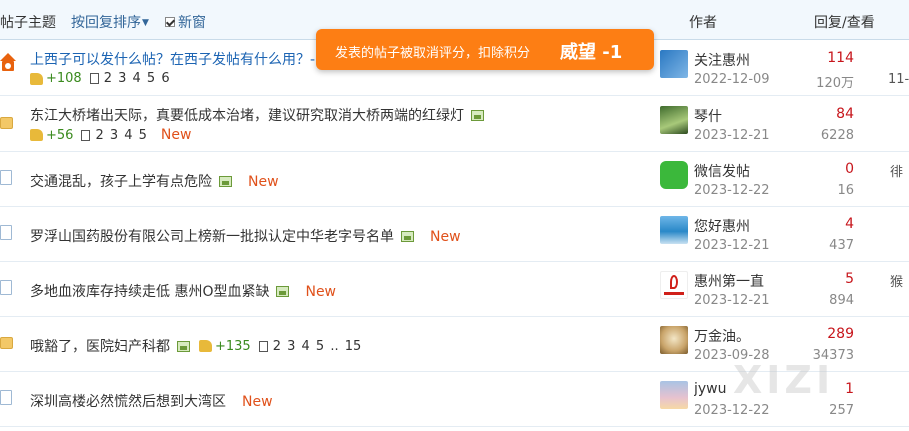  I want to click on hot-thread-icon, so click(8, 63).